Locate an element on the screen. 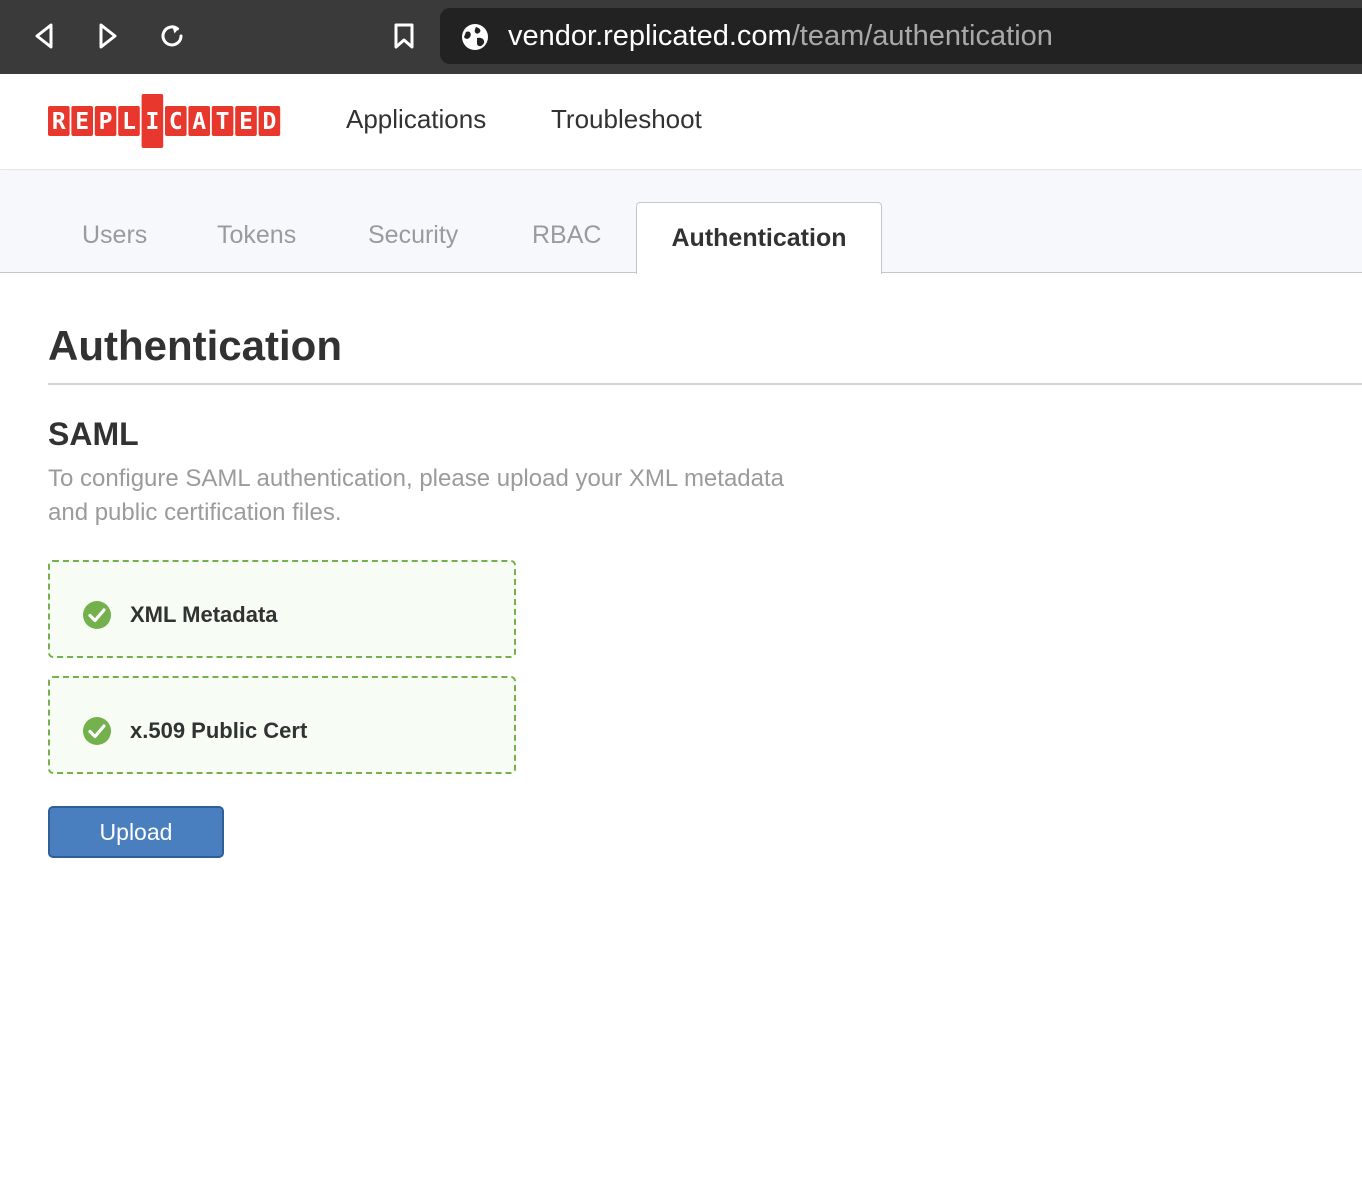 The width and height of the screenshot is (1362, 1186). tab-tokens: Tokens is located at coordinates (256, 235).